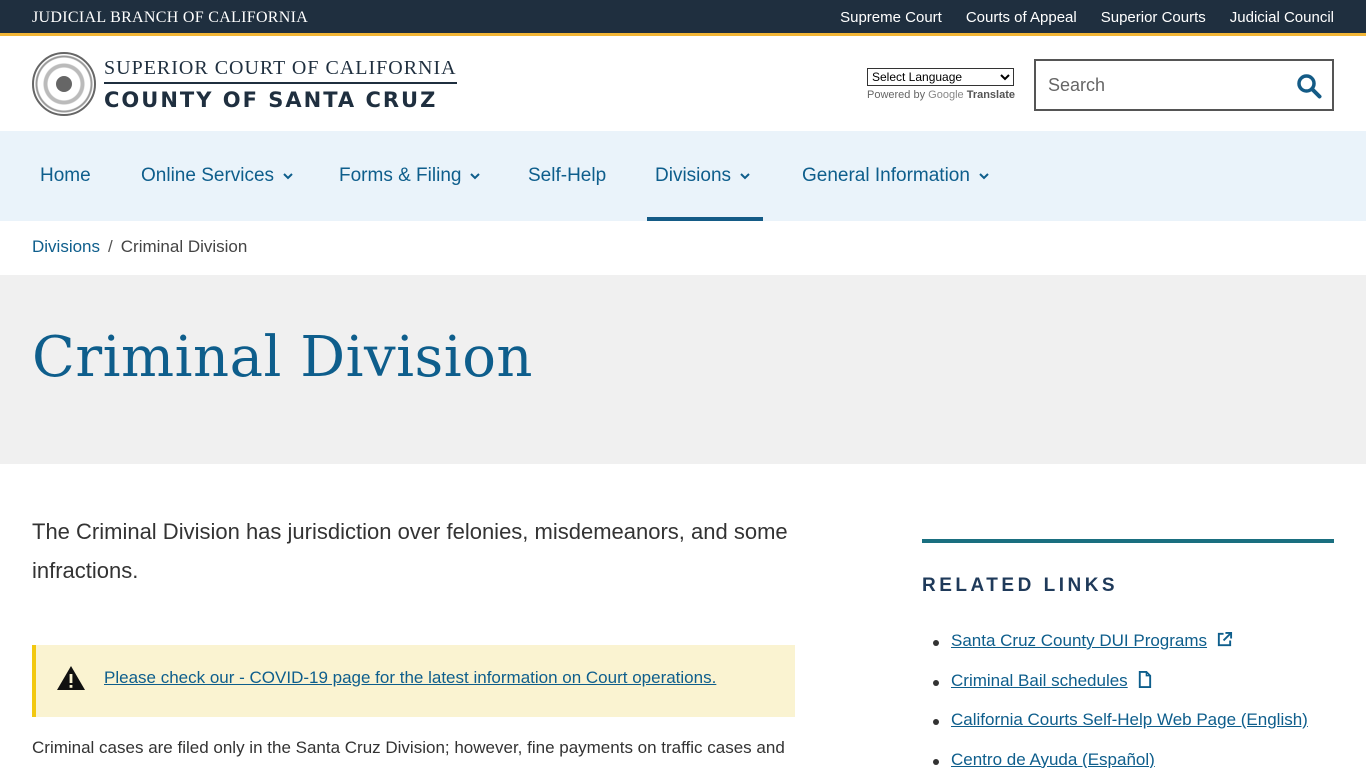 The width and height of the screenshot is (1366, 768). What do you see at coordinates (1053, 759) in the screenshot?
I see `related-link-centro-de-ayuda: Centro de Ayuda (Español)` at bounding box center [1053, 759].